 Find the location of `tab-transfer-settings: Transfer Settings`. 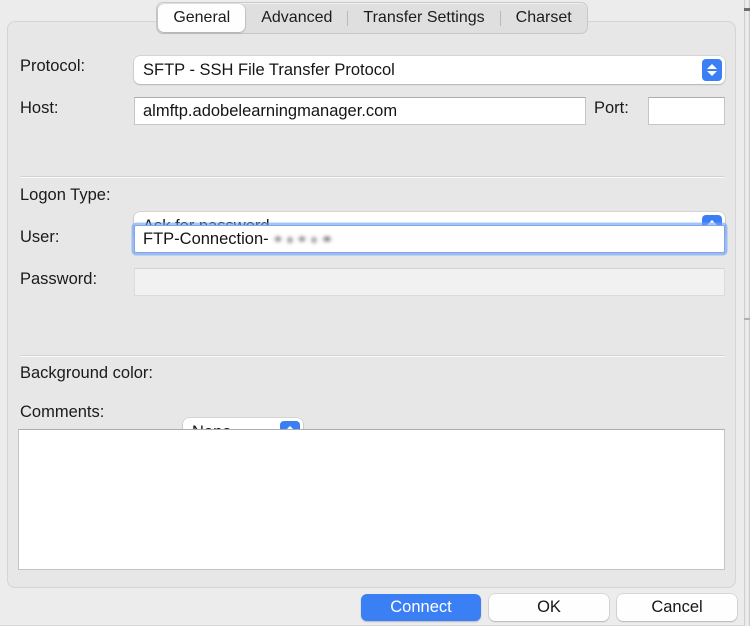

tab-transfer-settings: Transfer Settings is located at coordinates (423, 18).